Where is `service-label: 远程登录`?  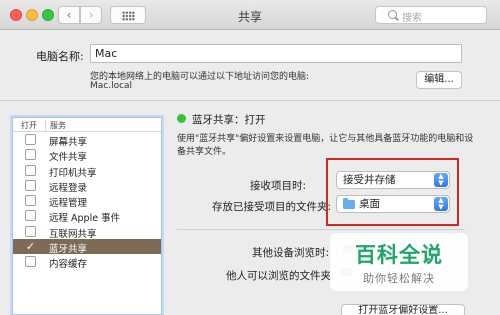 service-label: 远程登录 is located at coordinates (68, 188).